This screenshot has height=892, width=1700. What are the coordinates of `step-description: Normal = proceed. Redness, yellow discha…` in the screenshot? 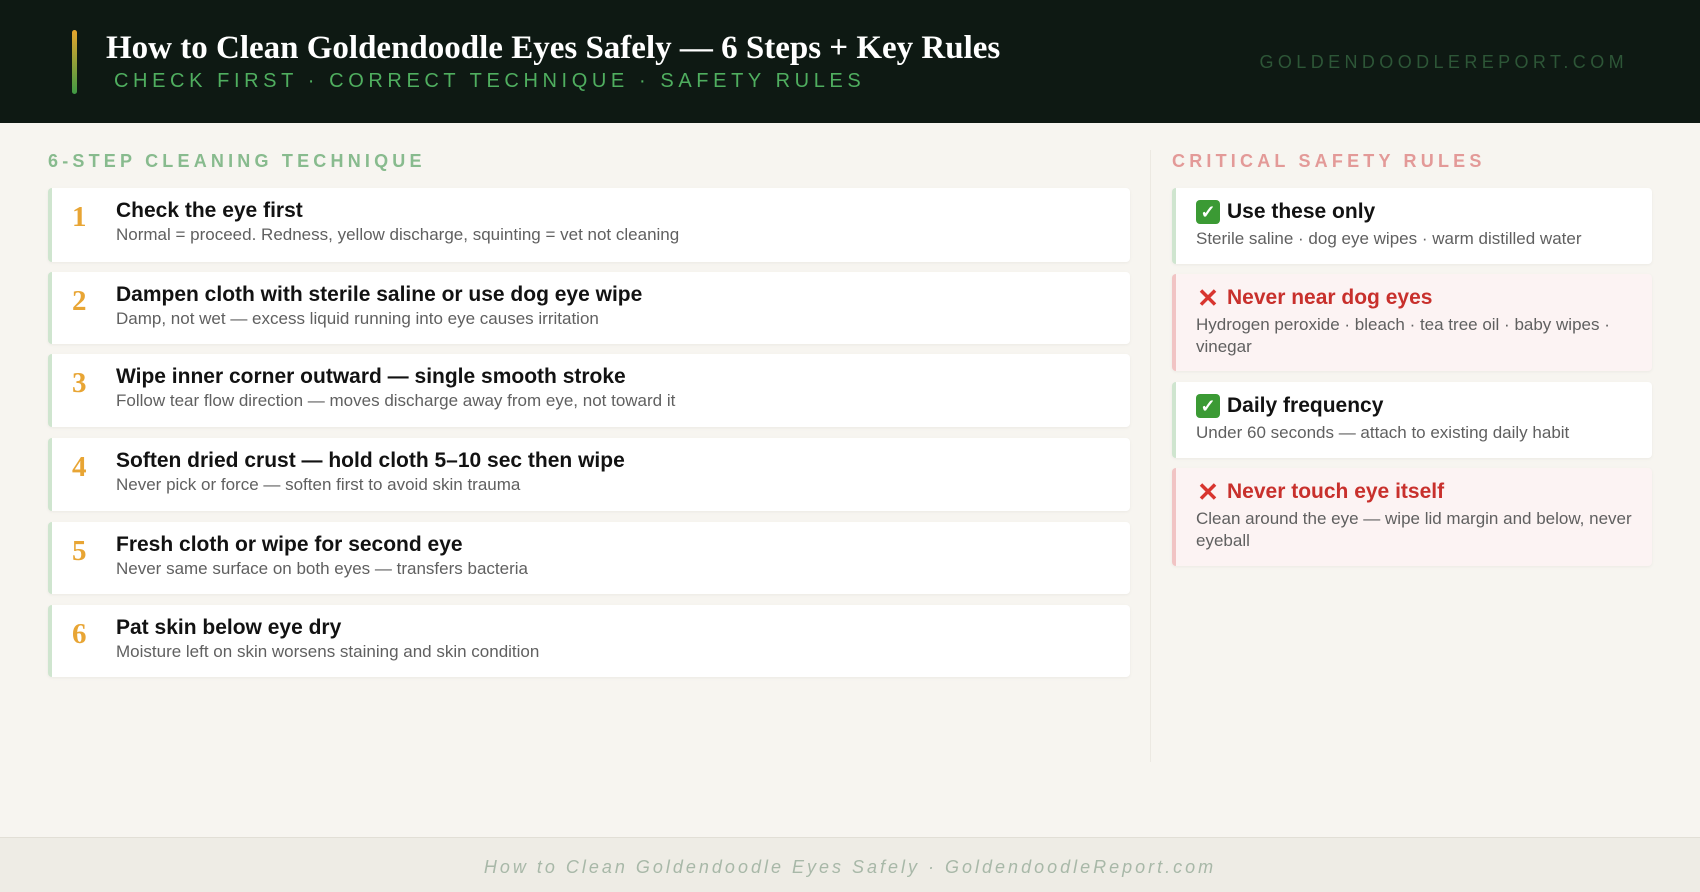 It's located at (398, 234).